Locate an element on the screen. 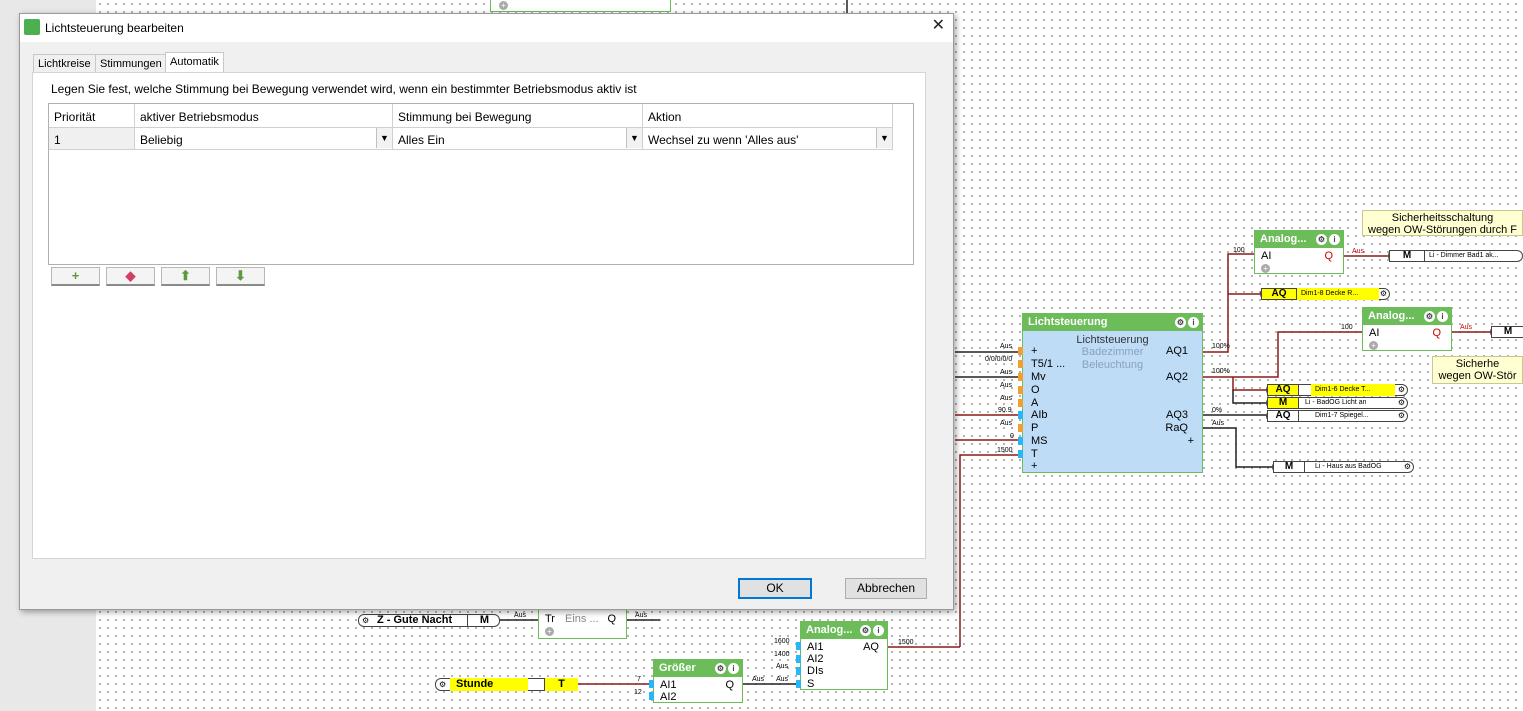 This screenshot has height=711, width=1523. output-port: AQ is located at coordinates (871, 647).